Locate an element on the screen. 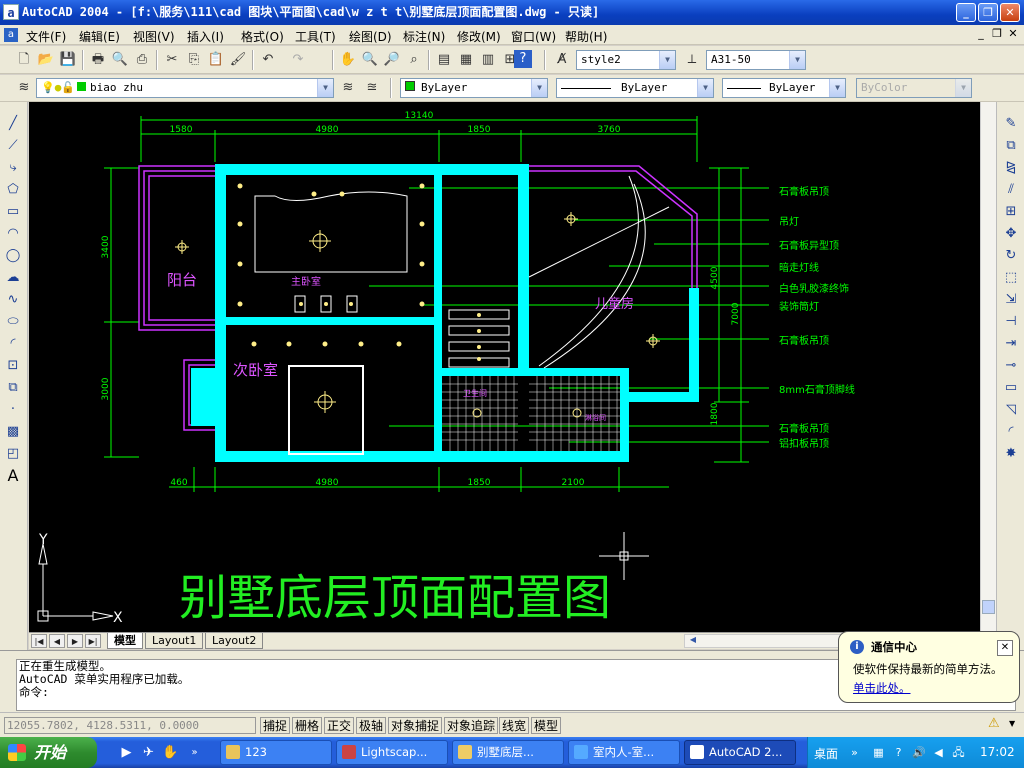 This screenshot has height=768, width=1024. copy-object-icon: ⧉ is located at coordinates (1011, 146).